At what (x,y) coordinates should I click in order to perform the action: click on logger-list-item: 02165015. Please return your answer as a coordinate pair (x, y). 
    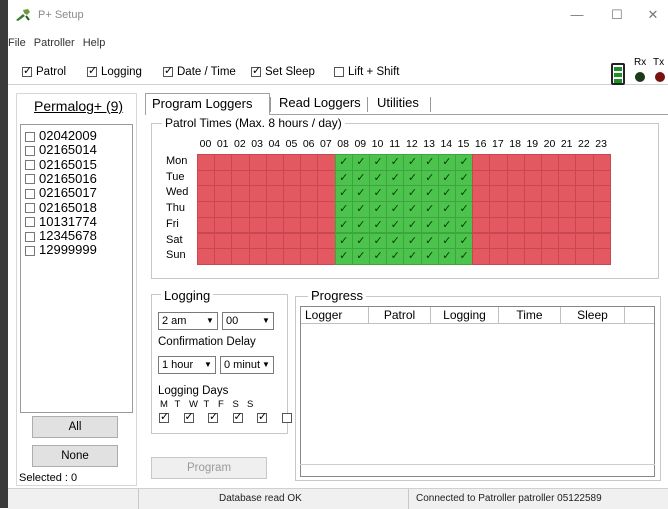
    Looking at the image, I should click on (61, 164).